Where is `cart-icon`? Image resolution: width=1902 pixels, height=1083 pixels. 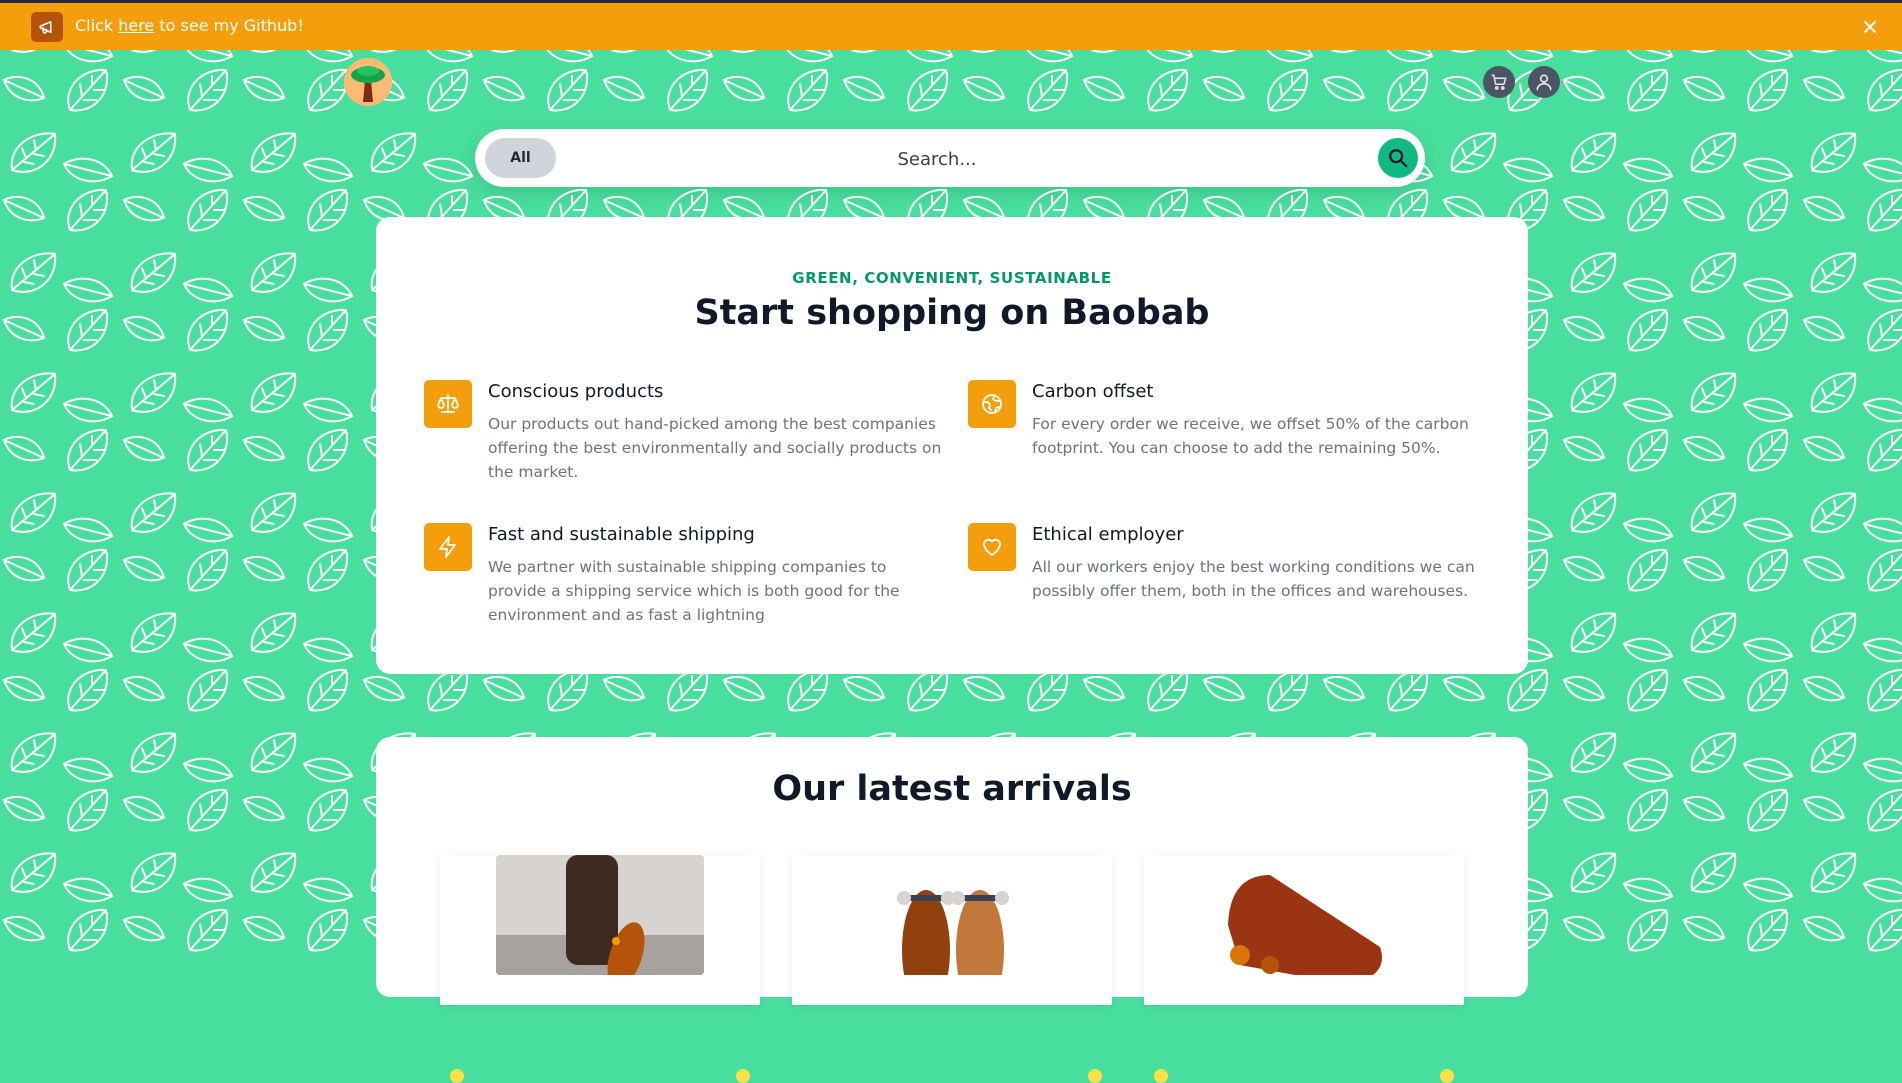
cart-icon is located at coordinates (1499, 82).